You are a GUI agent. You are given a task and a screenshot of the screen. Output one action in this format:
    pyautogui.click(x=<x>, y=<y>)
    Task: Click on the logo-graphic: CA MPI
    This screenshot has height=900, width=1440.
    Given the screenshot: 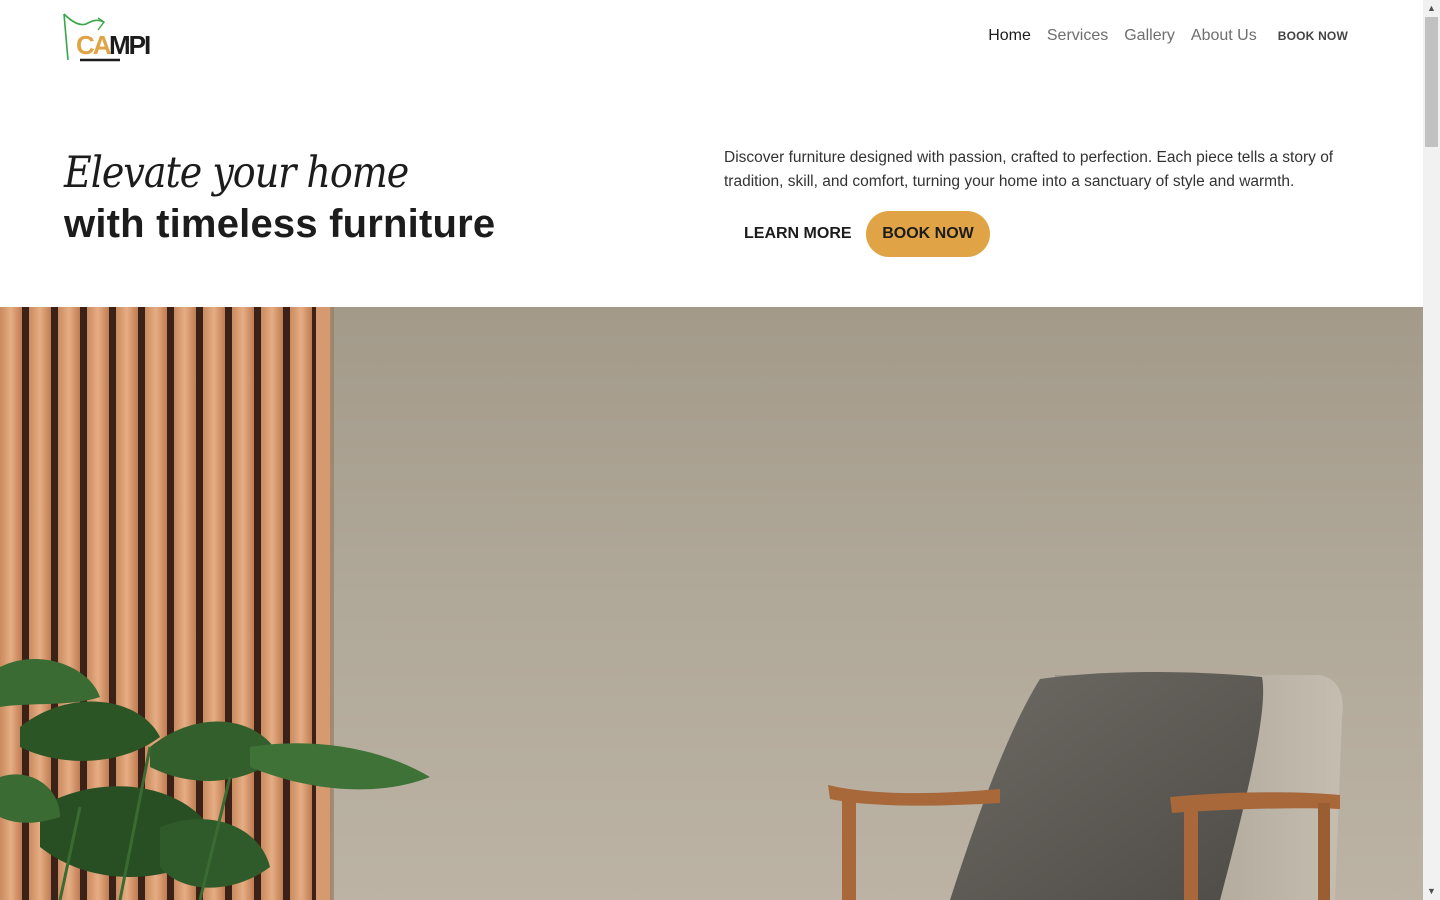 What is the action you would take?
    pyautogui.click(x=107, y=37)
    